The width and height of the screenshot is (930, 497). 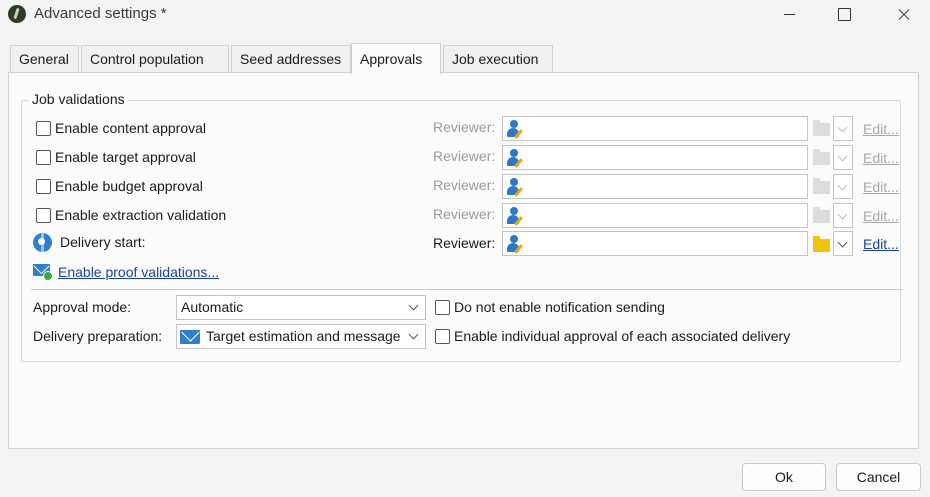 What do you see at coordinates (396, 58) in the screenshot?
I see `tab-approvals: Approvals` at bounding box center [396, 58].